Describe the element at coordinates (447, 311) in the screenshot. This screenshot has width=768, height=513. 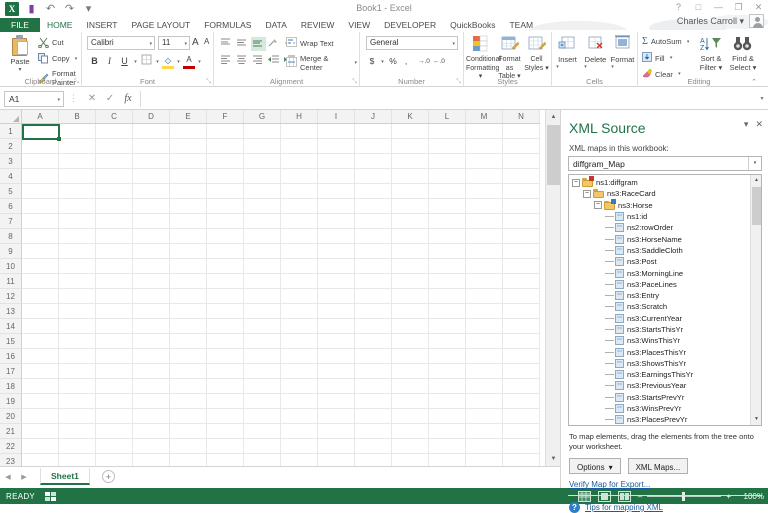
I see `cell-L13` at that location.